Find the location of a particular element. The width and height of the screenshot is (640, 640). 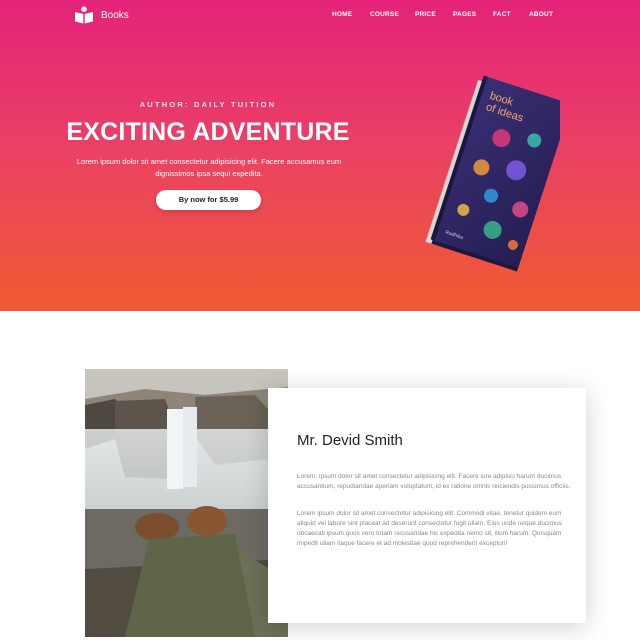

nav-price: PRICE is located at coordinates (425, 14).